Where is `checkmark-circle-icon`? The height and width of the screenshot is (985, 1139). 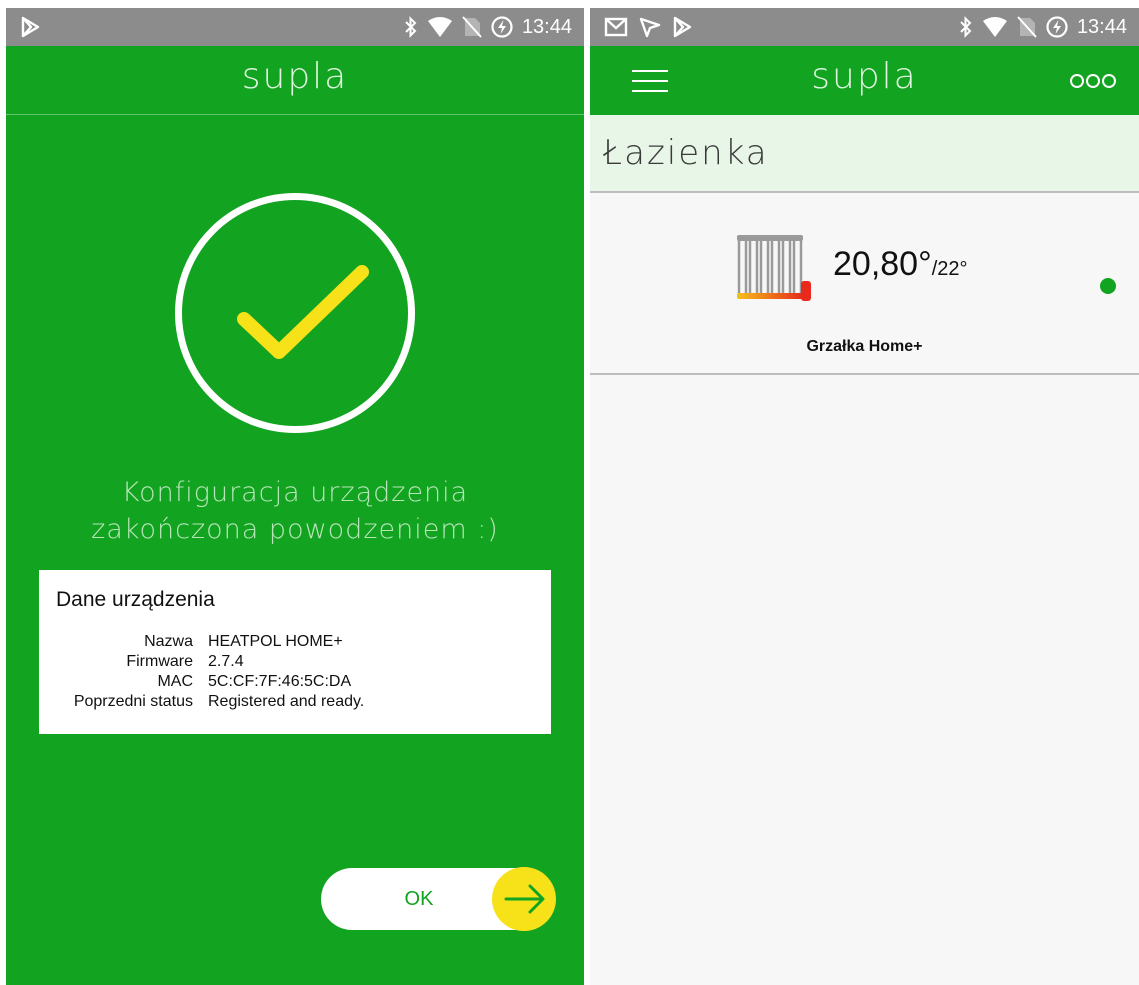
checkmark-circle-icon is located at coordinates (295, 313).